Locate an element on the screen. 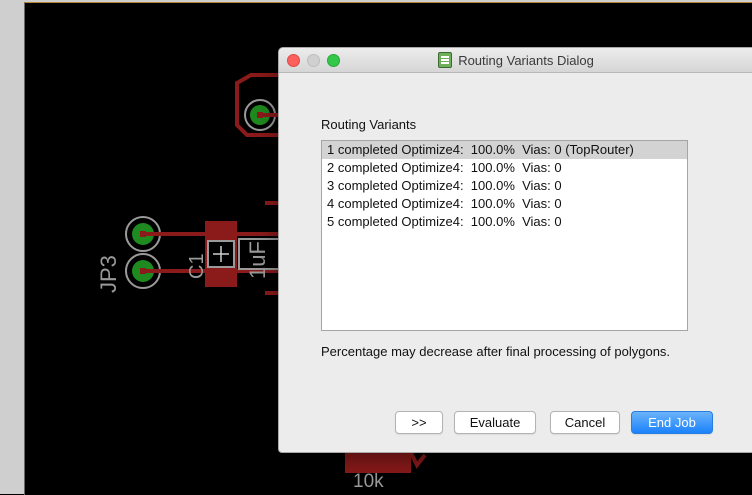 Image resolution: width=752 pixels, height=495 pixels. dialog-title: Routing Variants Dialog is located at coordinates (526, 60).